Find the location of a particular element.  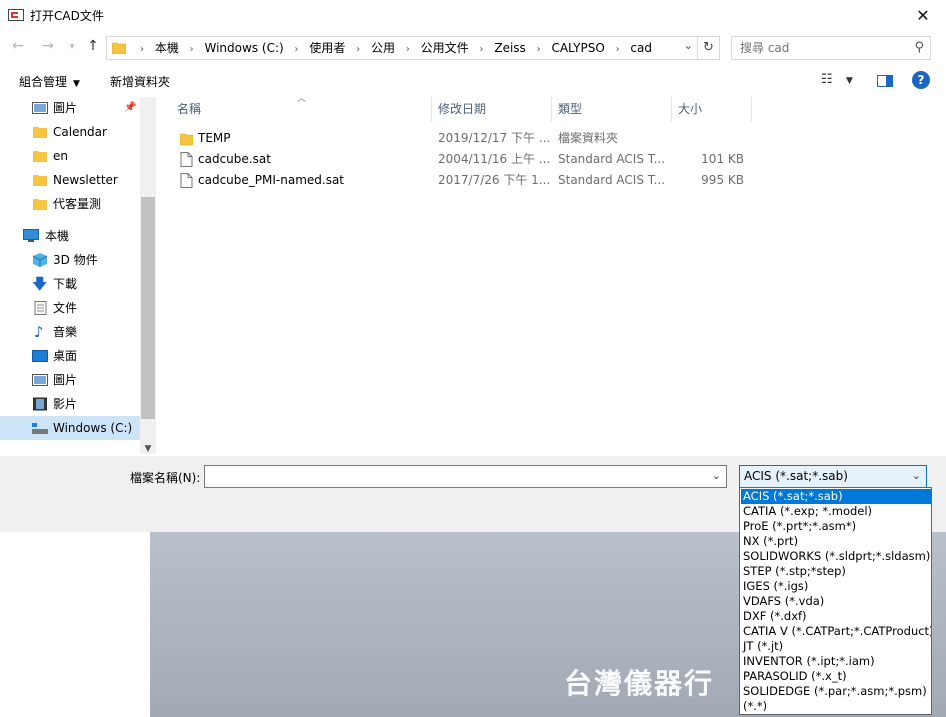

column-headers: ︿ 名稱 修改日期 類型 大小 is located at coordinates (551, 108).